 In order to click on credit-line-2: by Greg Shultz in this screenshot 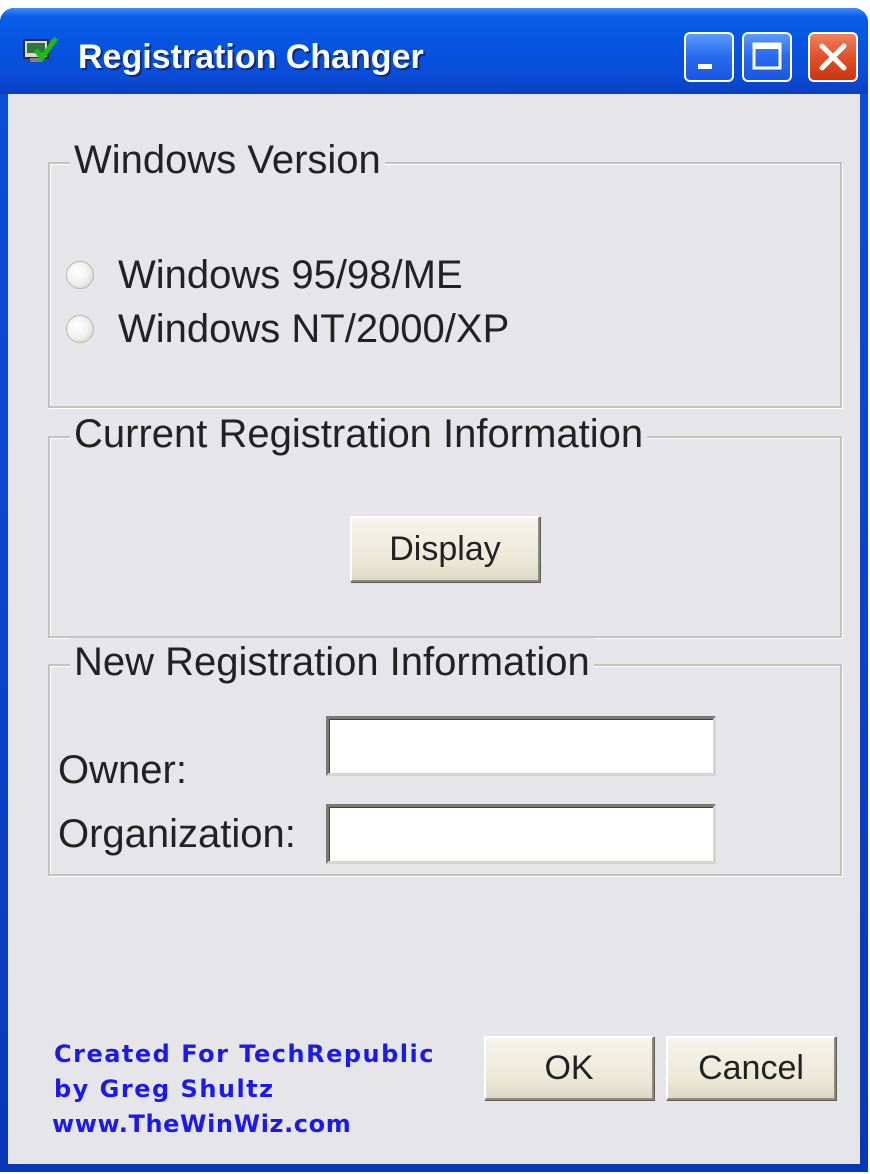, I will do `click(164, 1089)`.